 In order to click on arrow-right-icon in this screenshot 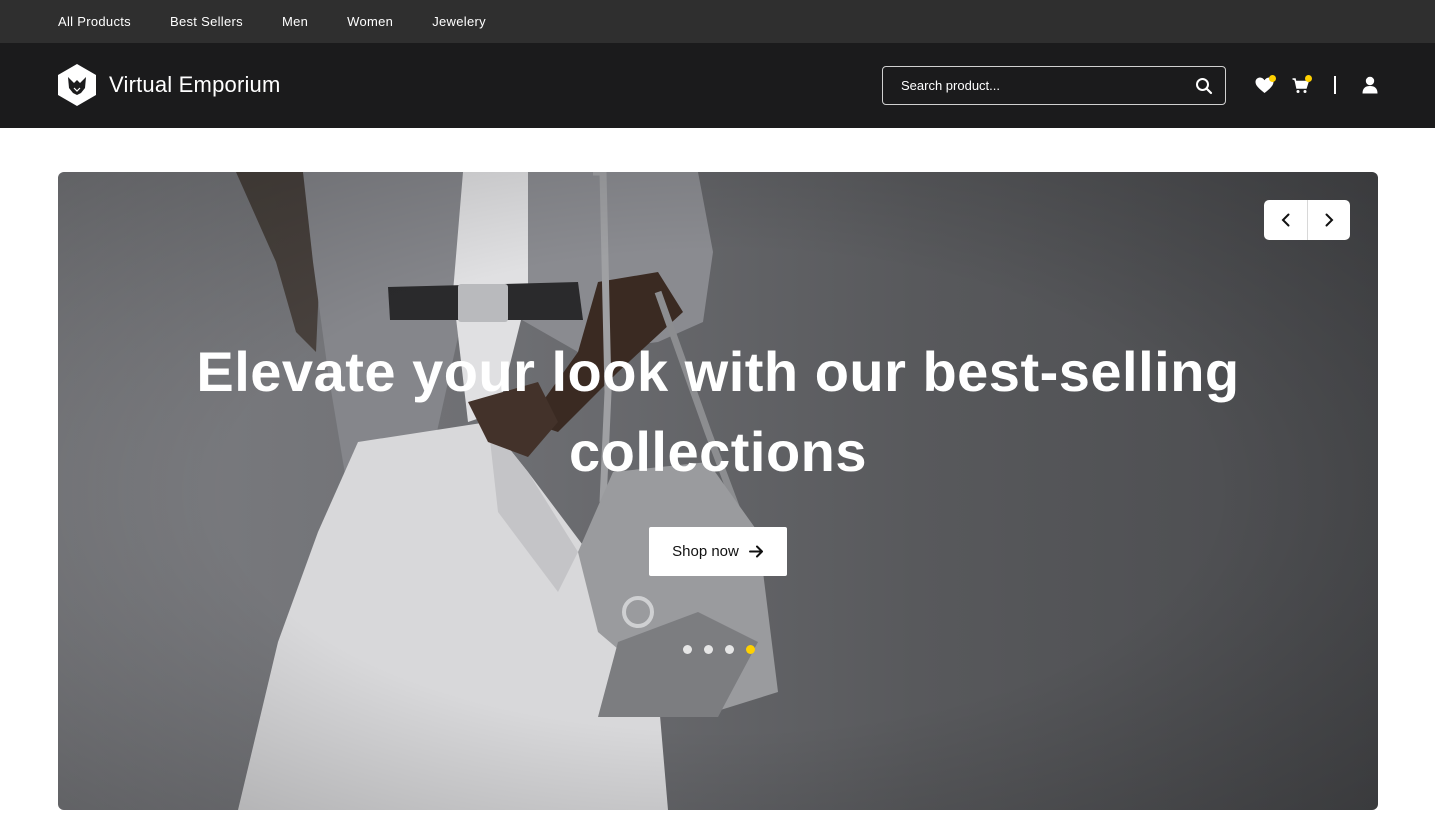, I will do `click(755, 551)`.